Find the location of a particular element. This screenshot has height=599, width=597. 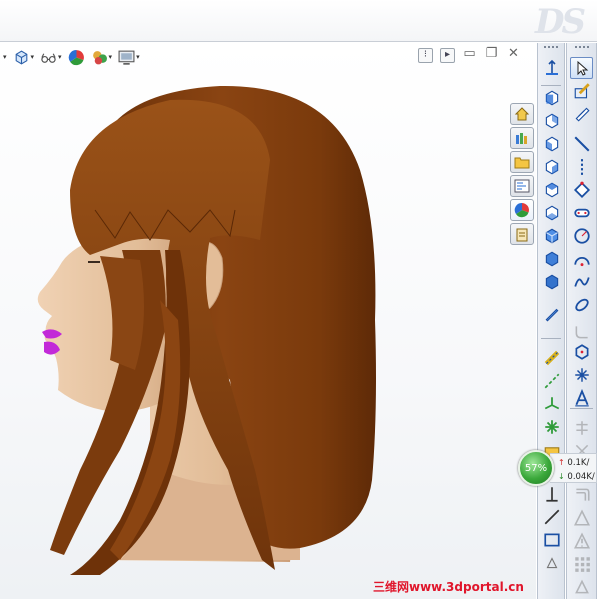

point-button is located at coordinates (551, 358).